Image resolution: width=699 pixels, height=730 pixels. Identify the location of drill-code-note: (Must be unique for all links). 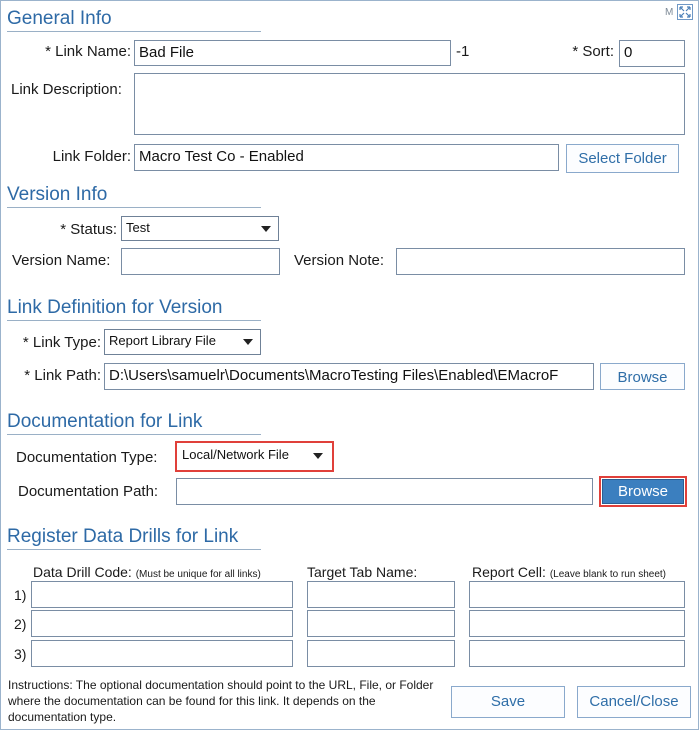
(198, 574).